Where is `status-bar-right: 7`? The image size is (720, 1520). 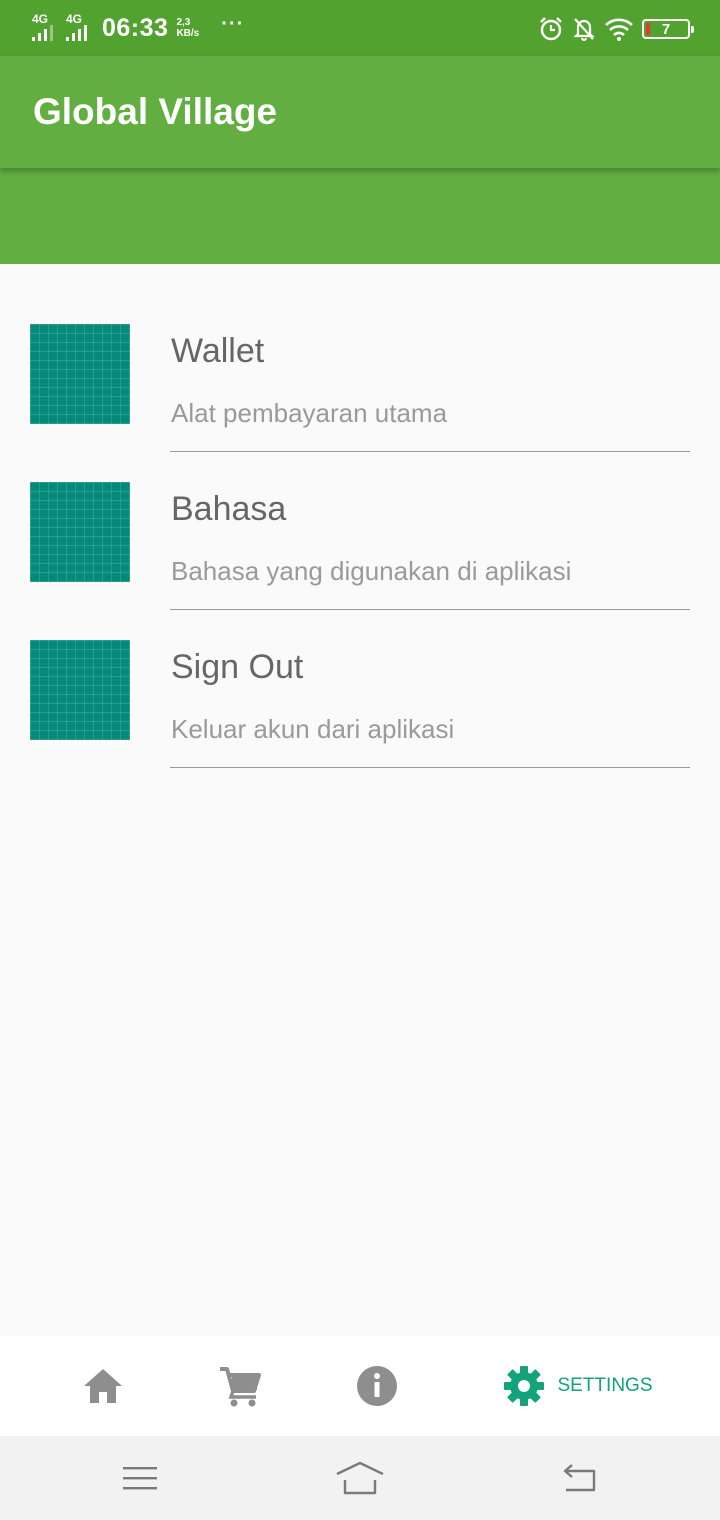
status-bar-right: 7 is located at coordinates (616, 29).